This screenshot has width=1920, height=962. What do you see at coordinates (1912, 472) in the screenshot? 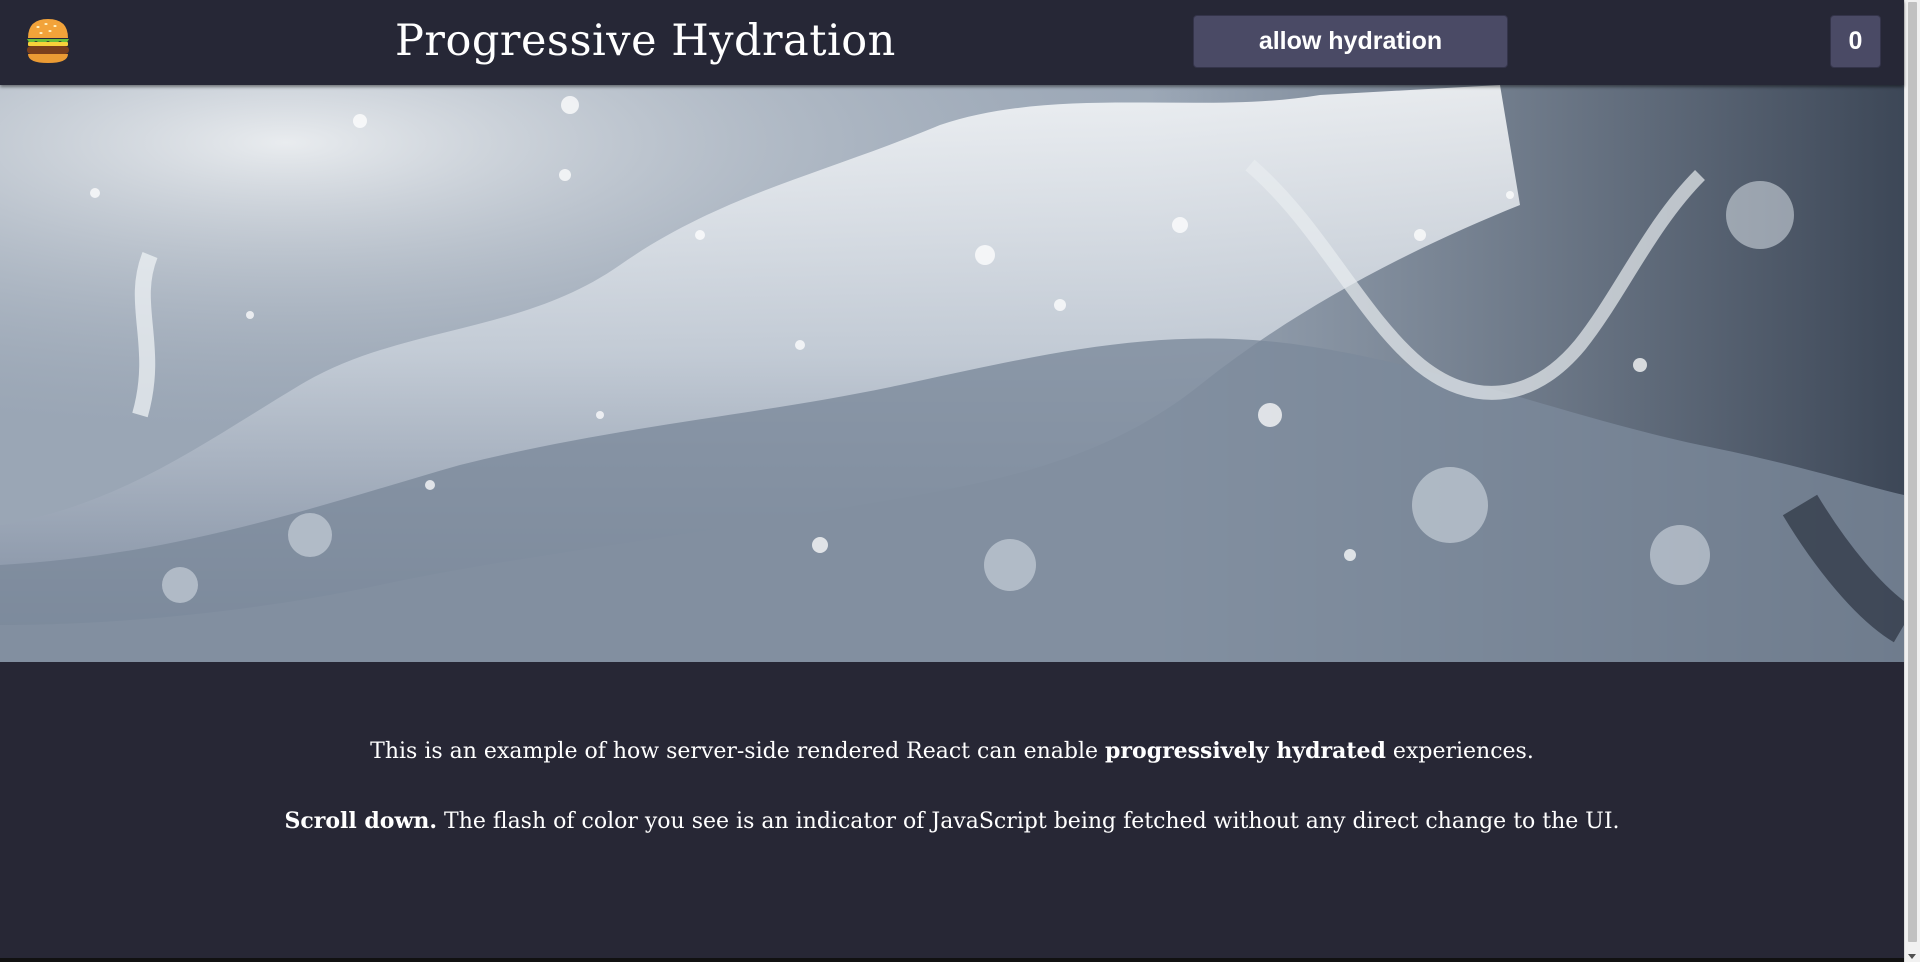
I see `scrollbar-thumb` at bounding box center [1912, 472].